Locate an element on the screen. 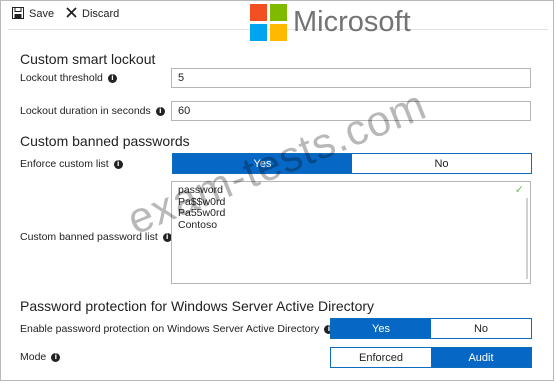 This screenshot has height=383, width=556. mode-enforced-option: Enforced is located at coordinates (381, 357).